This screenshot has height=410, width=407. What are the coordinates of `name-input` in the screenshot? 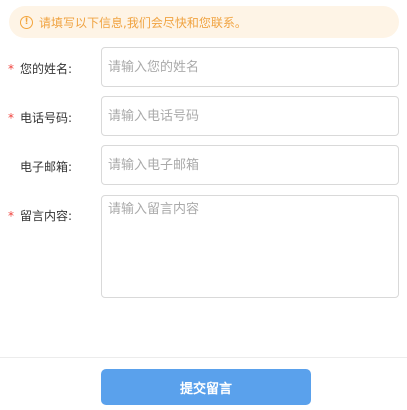 It's located at (250, 67).